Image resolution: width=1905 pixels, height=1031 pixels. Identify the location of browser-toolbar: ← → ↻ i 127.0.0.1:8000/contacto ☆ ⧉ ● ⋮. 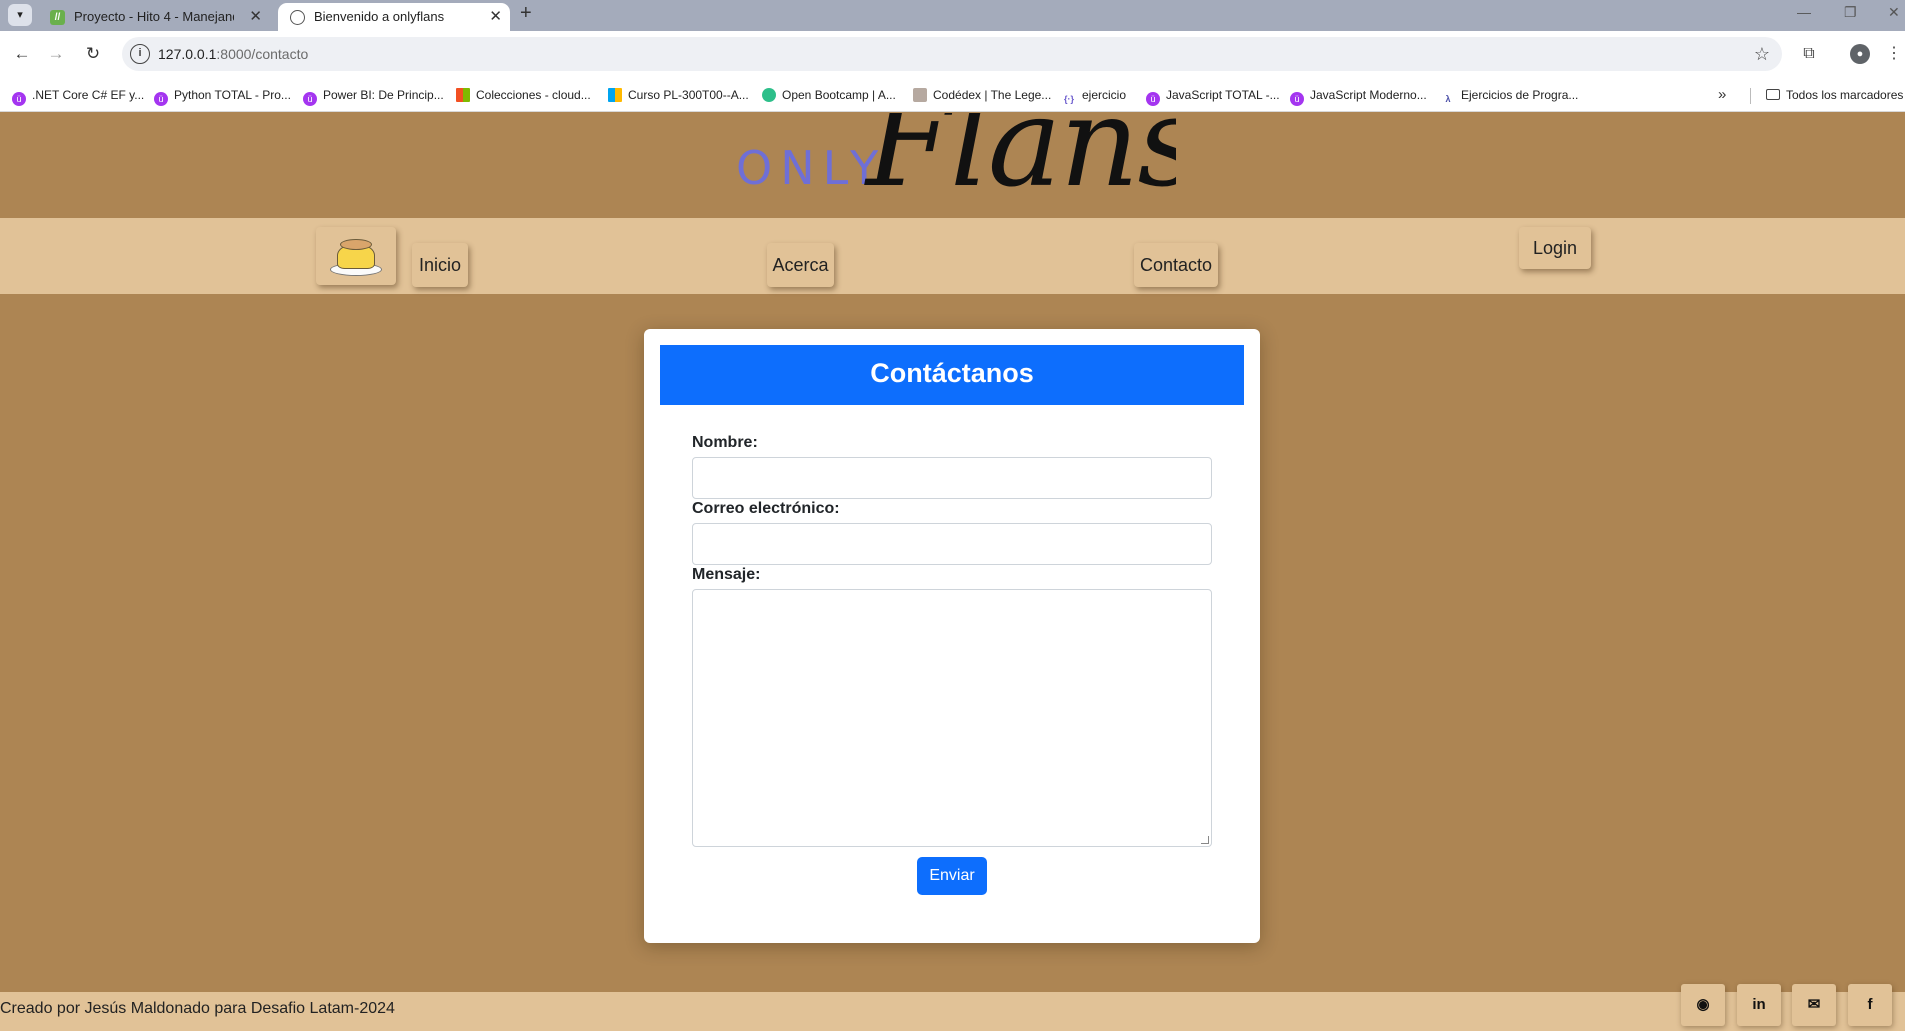
(952, 54).